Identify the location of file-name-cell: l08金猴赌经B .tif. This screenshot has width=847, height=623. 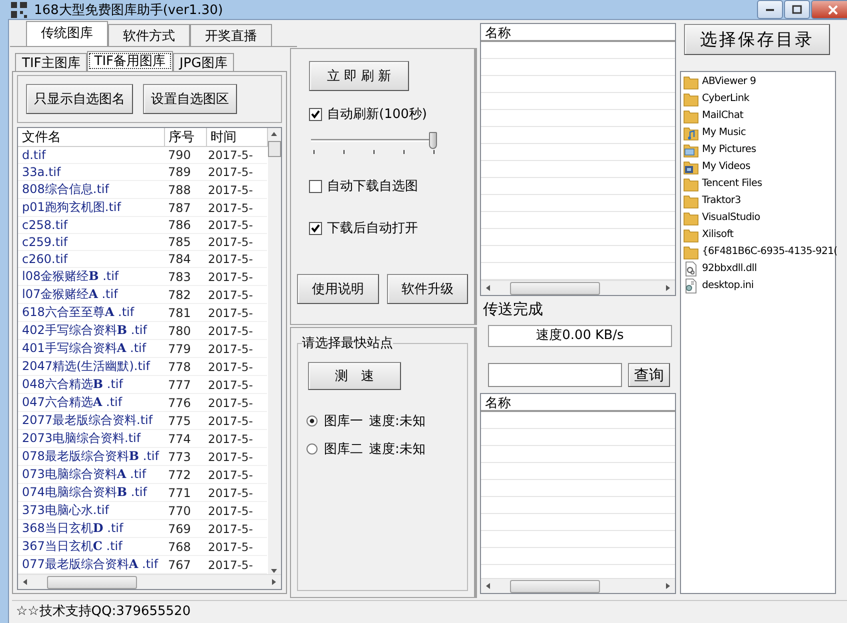
(91, 277).